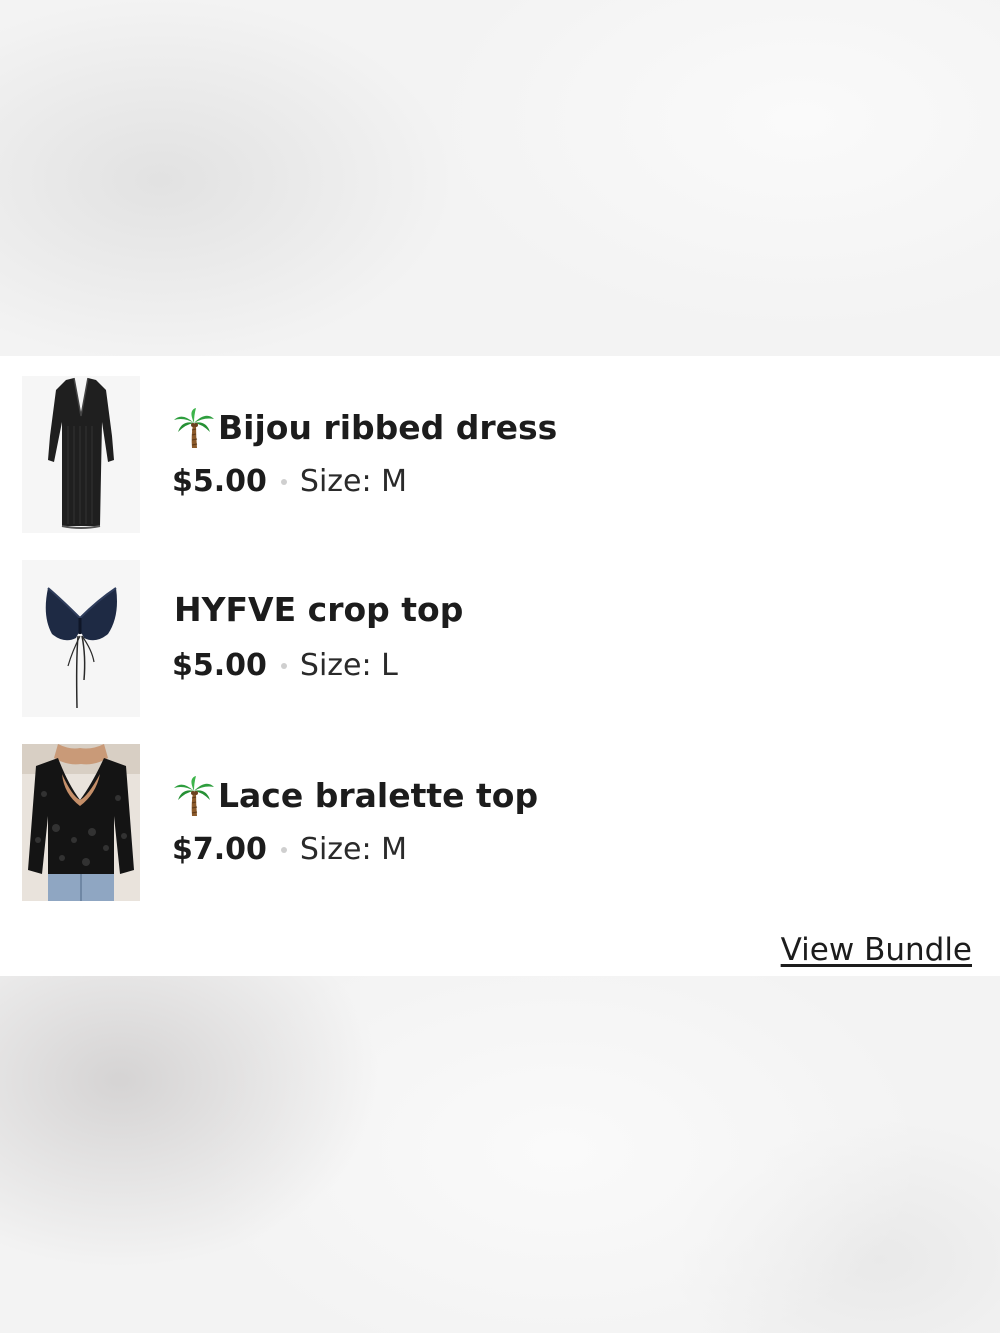  What do you see at coordinates (876, 950) in the screenshot?
I see `view-bundle-link: View Bundle` at bounding box center [876, 950].